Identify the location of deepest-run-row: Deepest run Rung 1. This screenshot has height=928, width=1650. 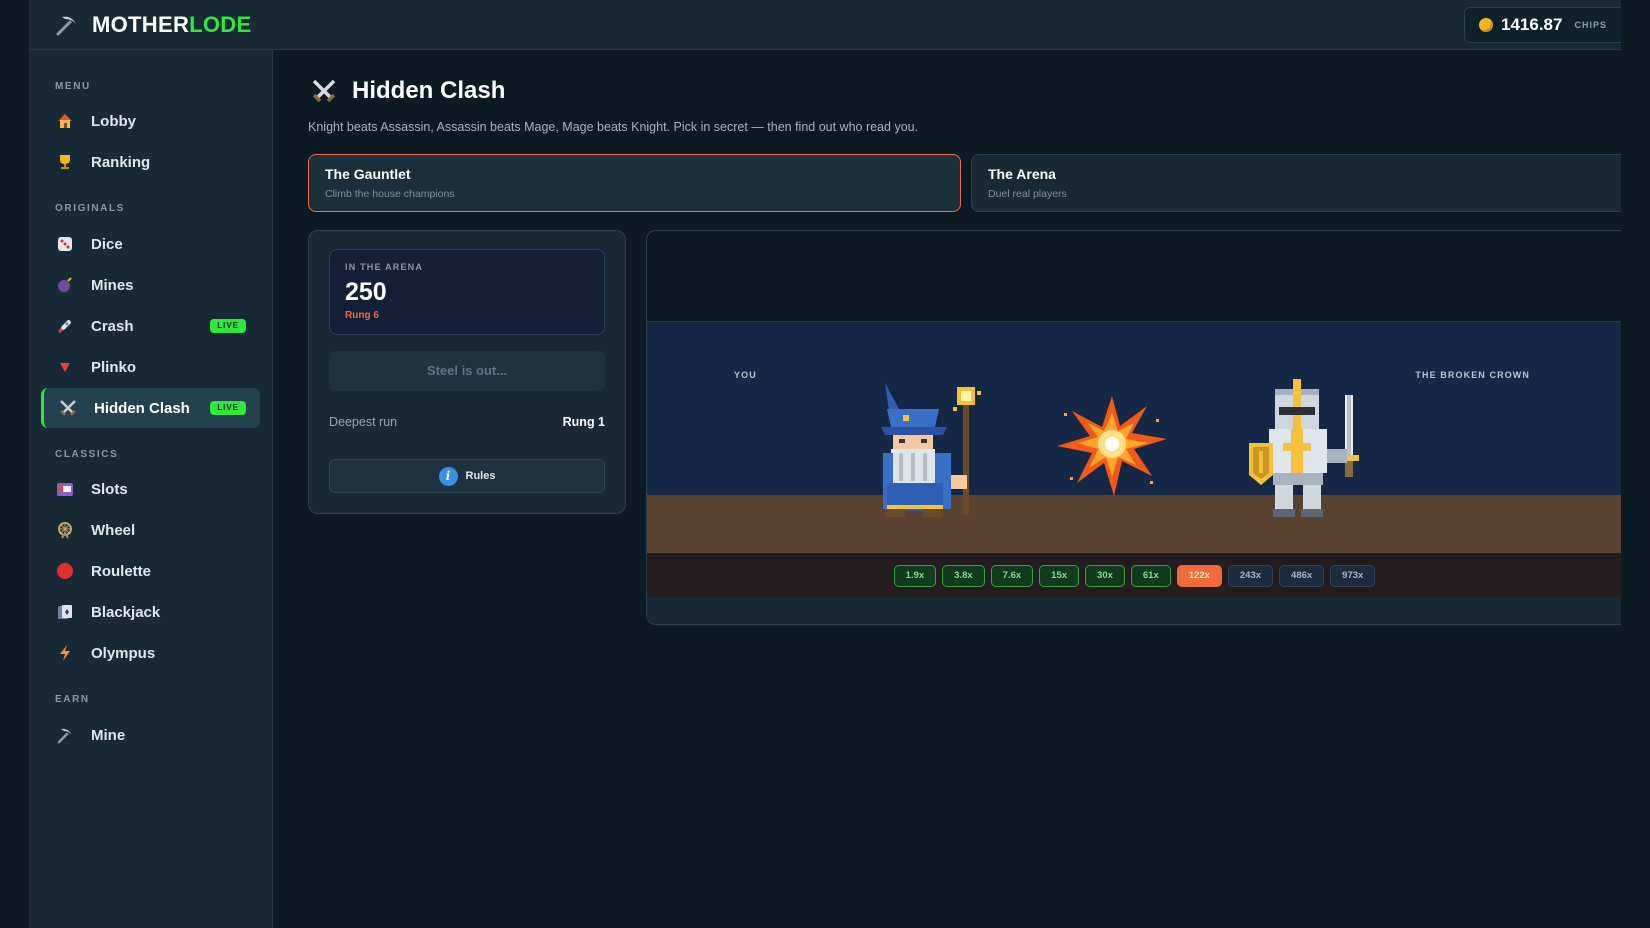
(467, 422).